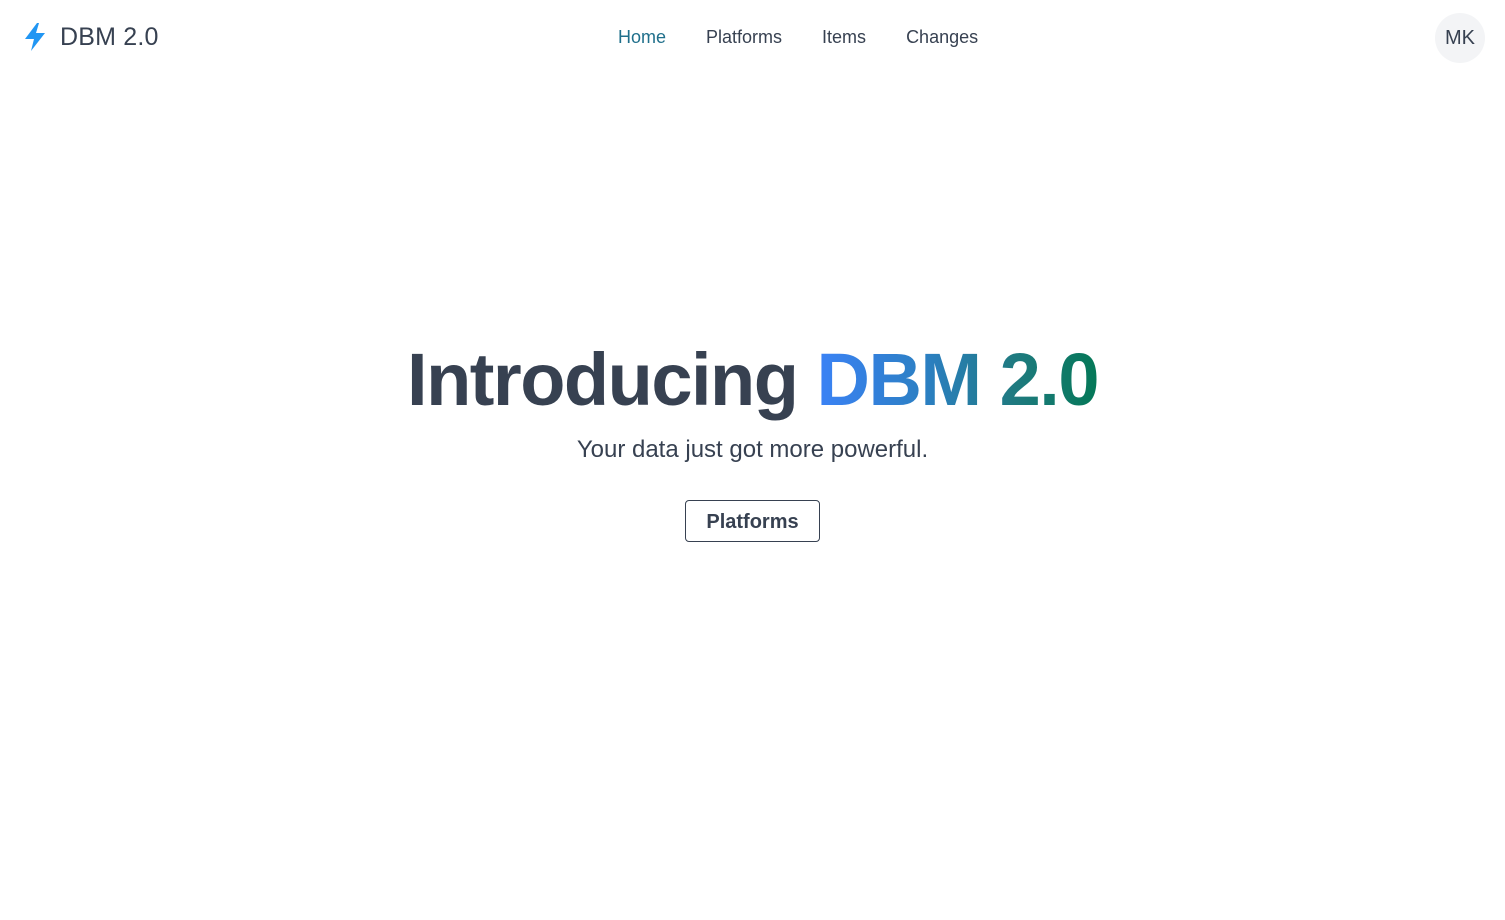  Describe the element at coordinates (603, 379) in the screenshot. I see `hero-title-prefix: Introducing` at that location.